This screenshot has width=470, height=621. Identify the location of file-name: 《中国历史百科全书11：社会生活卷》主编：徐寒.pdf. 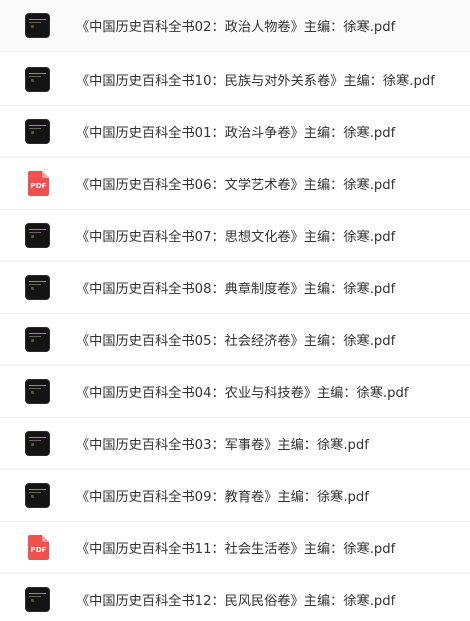
(236, 549).